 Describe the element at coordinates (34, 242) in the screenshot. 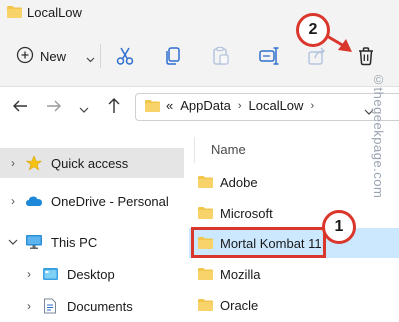

I see `monitor-icon` at that location.